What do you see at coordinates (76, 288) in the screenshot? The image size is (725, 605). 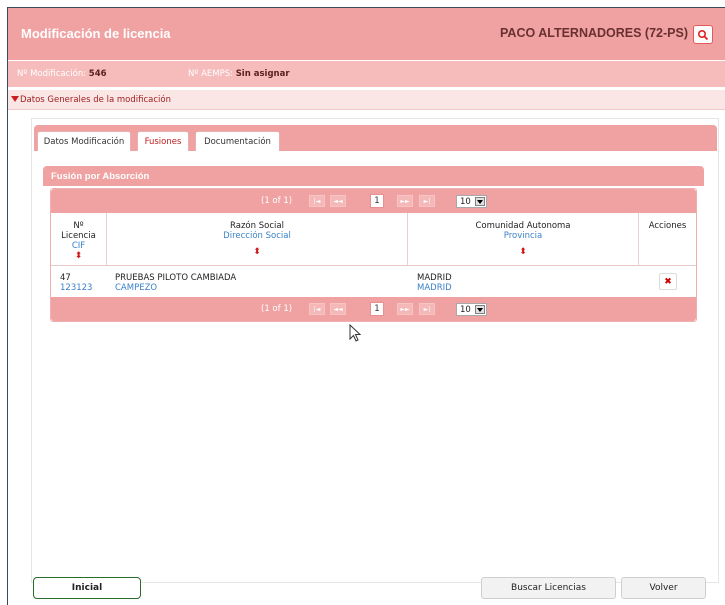 I see `cif-value: 123123` at bounding box center [76, 288].